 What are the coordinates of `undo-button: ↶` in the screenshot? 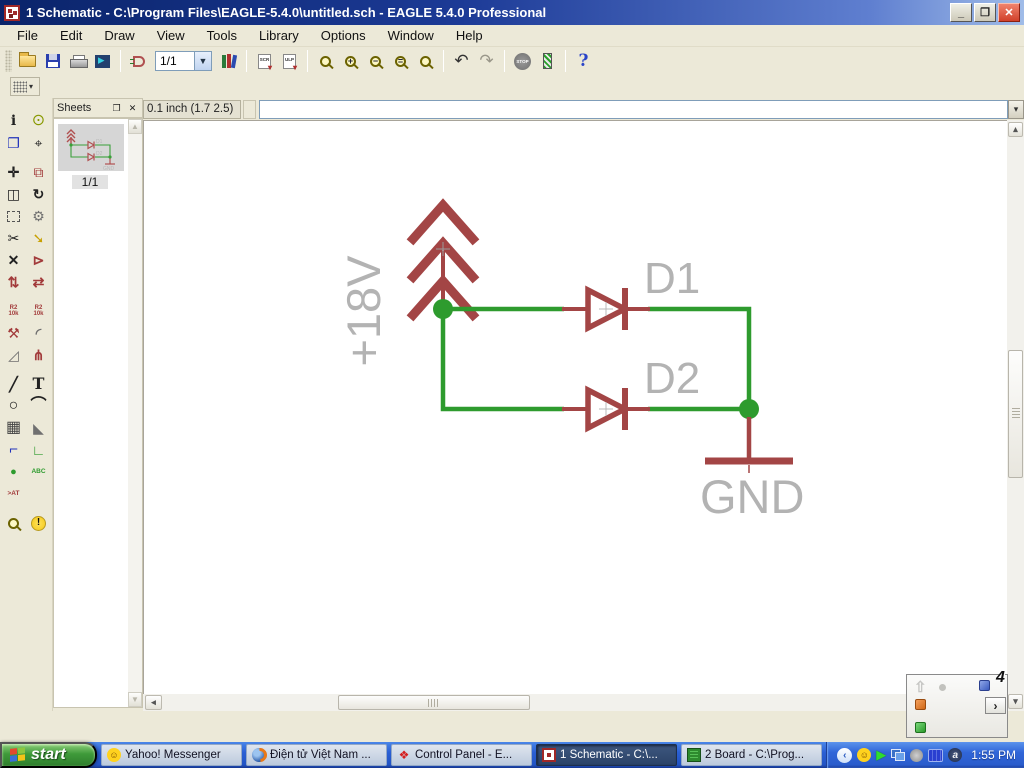 It's located at (461, 61).